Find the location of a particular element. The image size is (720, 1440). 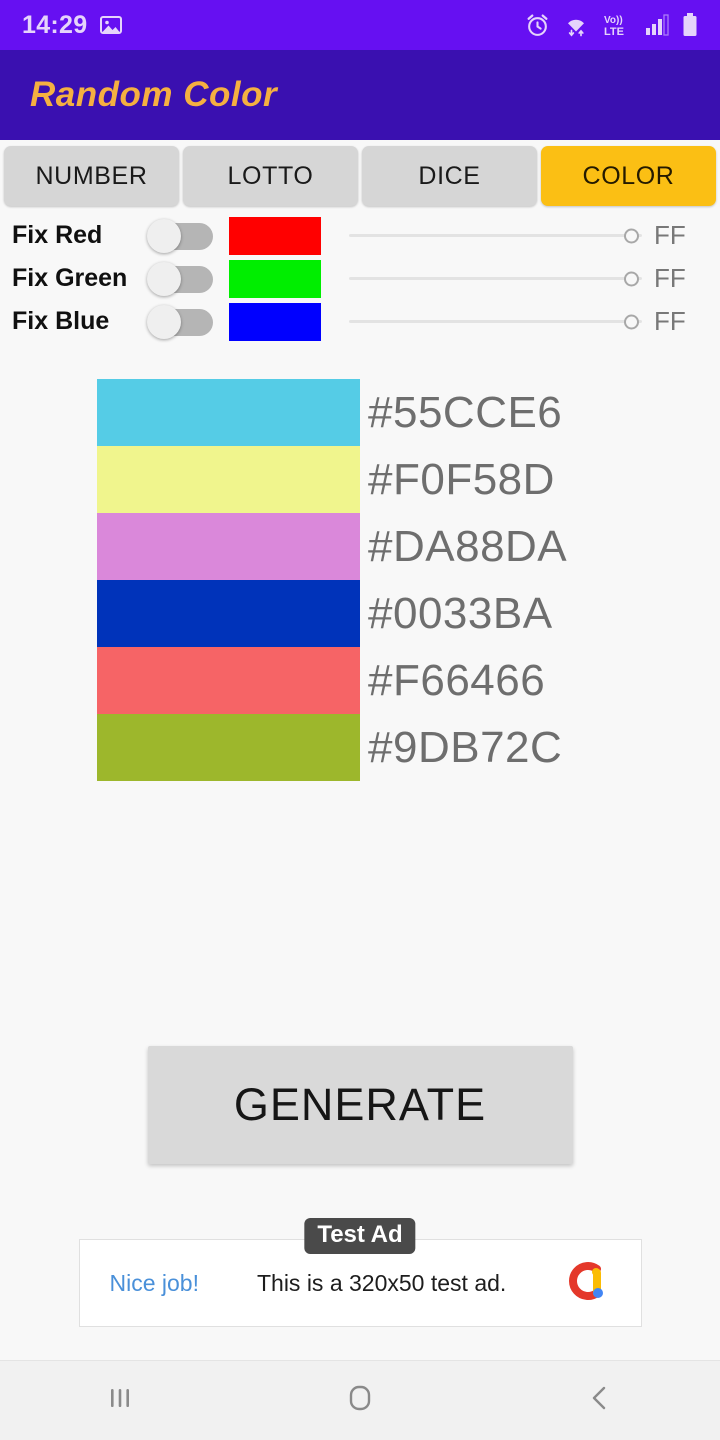

red-slider is located at coordinates (495, 236).